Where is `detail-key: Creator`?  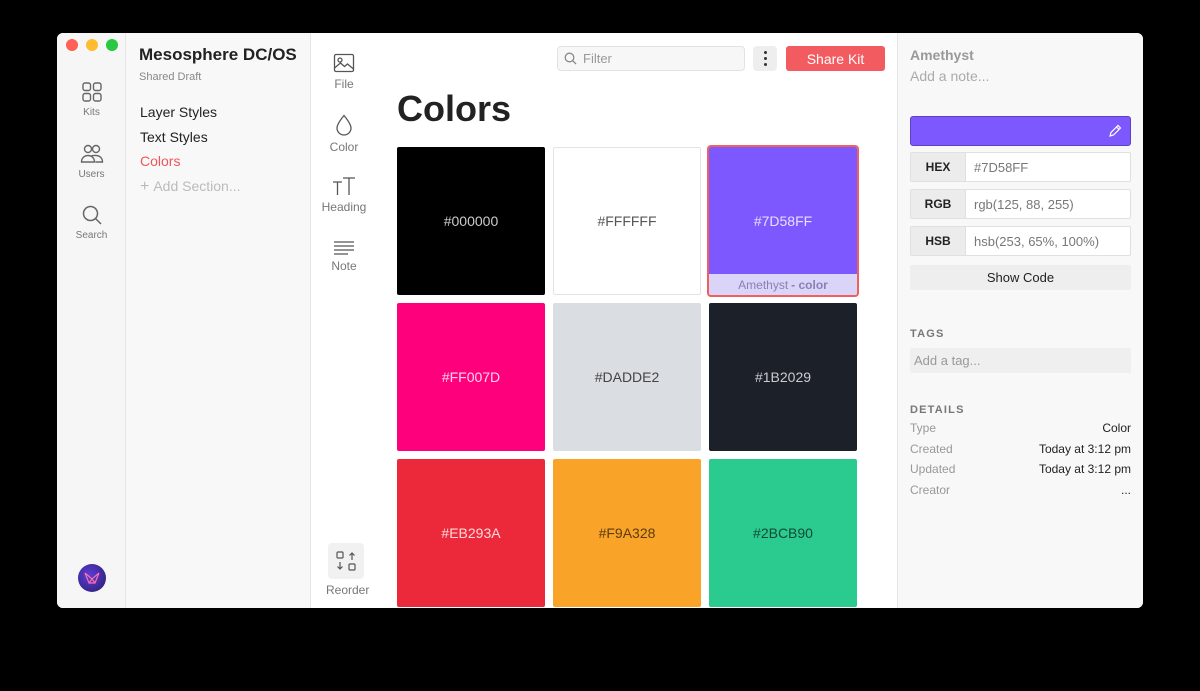
detail-key: Creator is located at coordinates (930, 490).